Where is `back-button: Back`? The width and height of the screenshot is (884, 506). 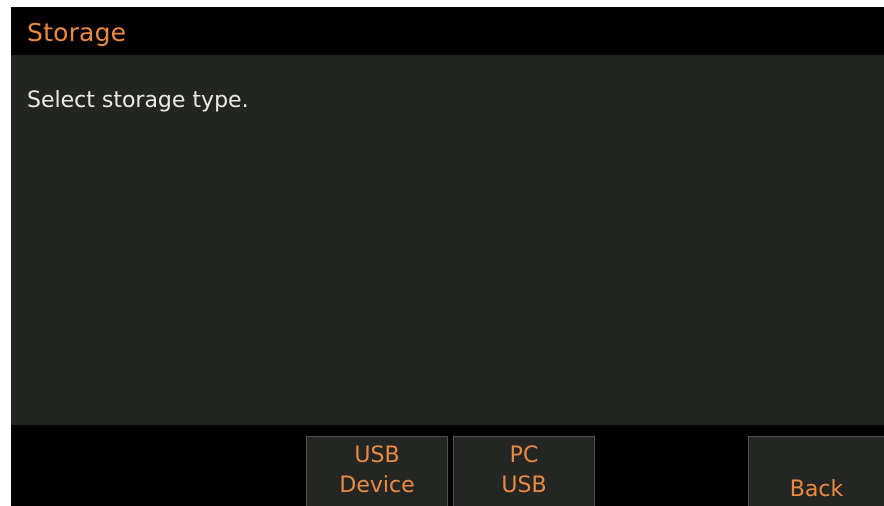 back-button: Back is located at coordinates (816, 471).